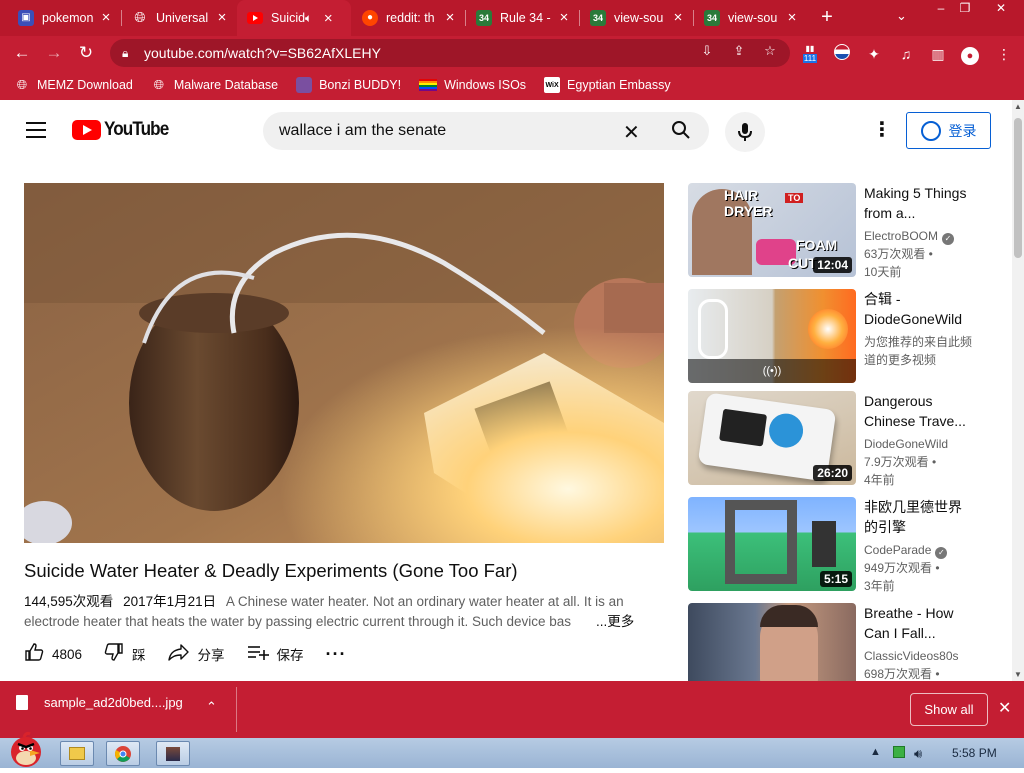 The height and width of the screenshot is (773, 1024). I want to click on more-actions-icon: ···, so click(336, 654).